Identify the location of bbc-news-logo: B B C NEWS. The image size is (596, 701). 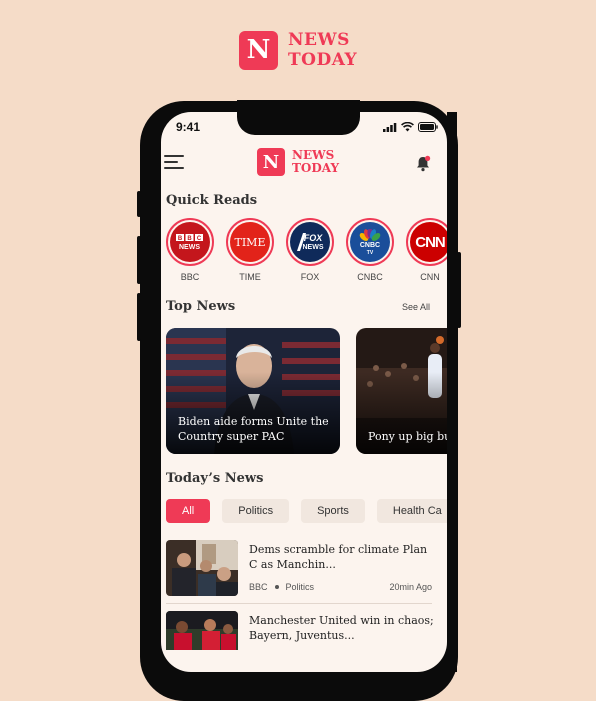
(189, 242).